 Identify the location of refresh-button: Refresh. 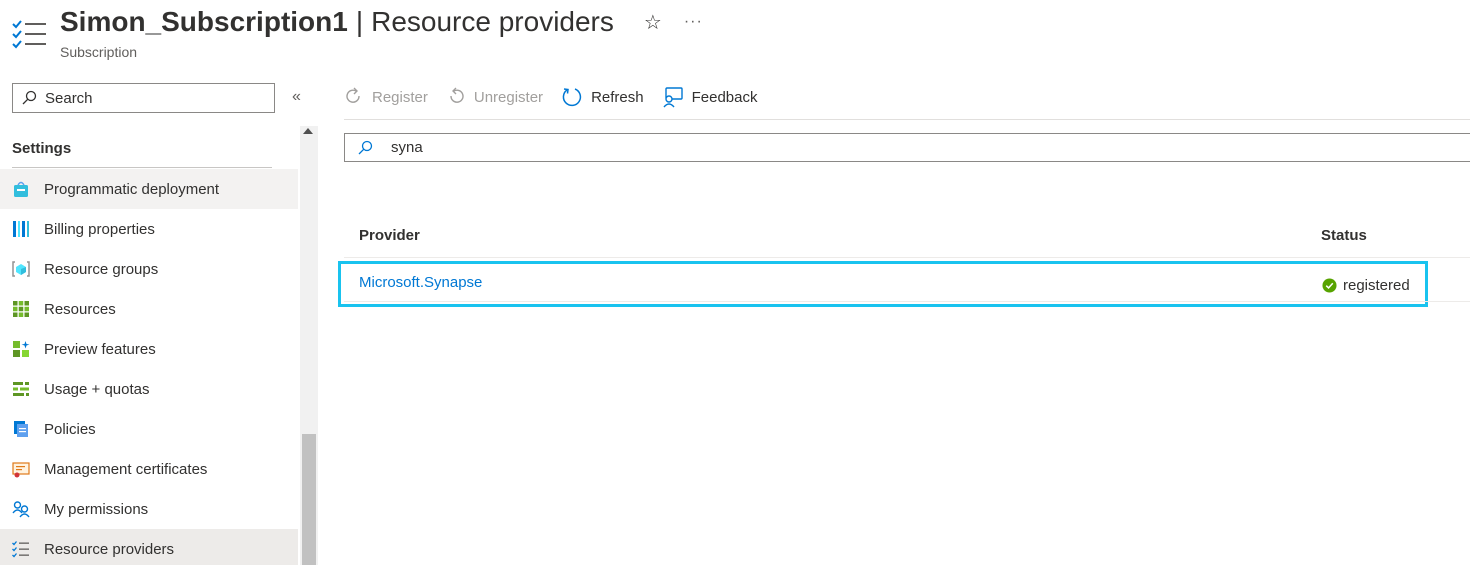
(602, 97).